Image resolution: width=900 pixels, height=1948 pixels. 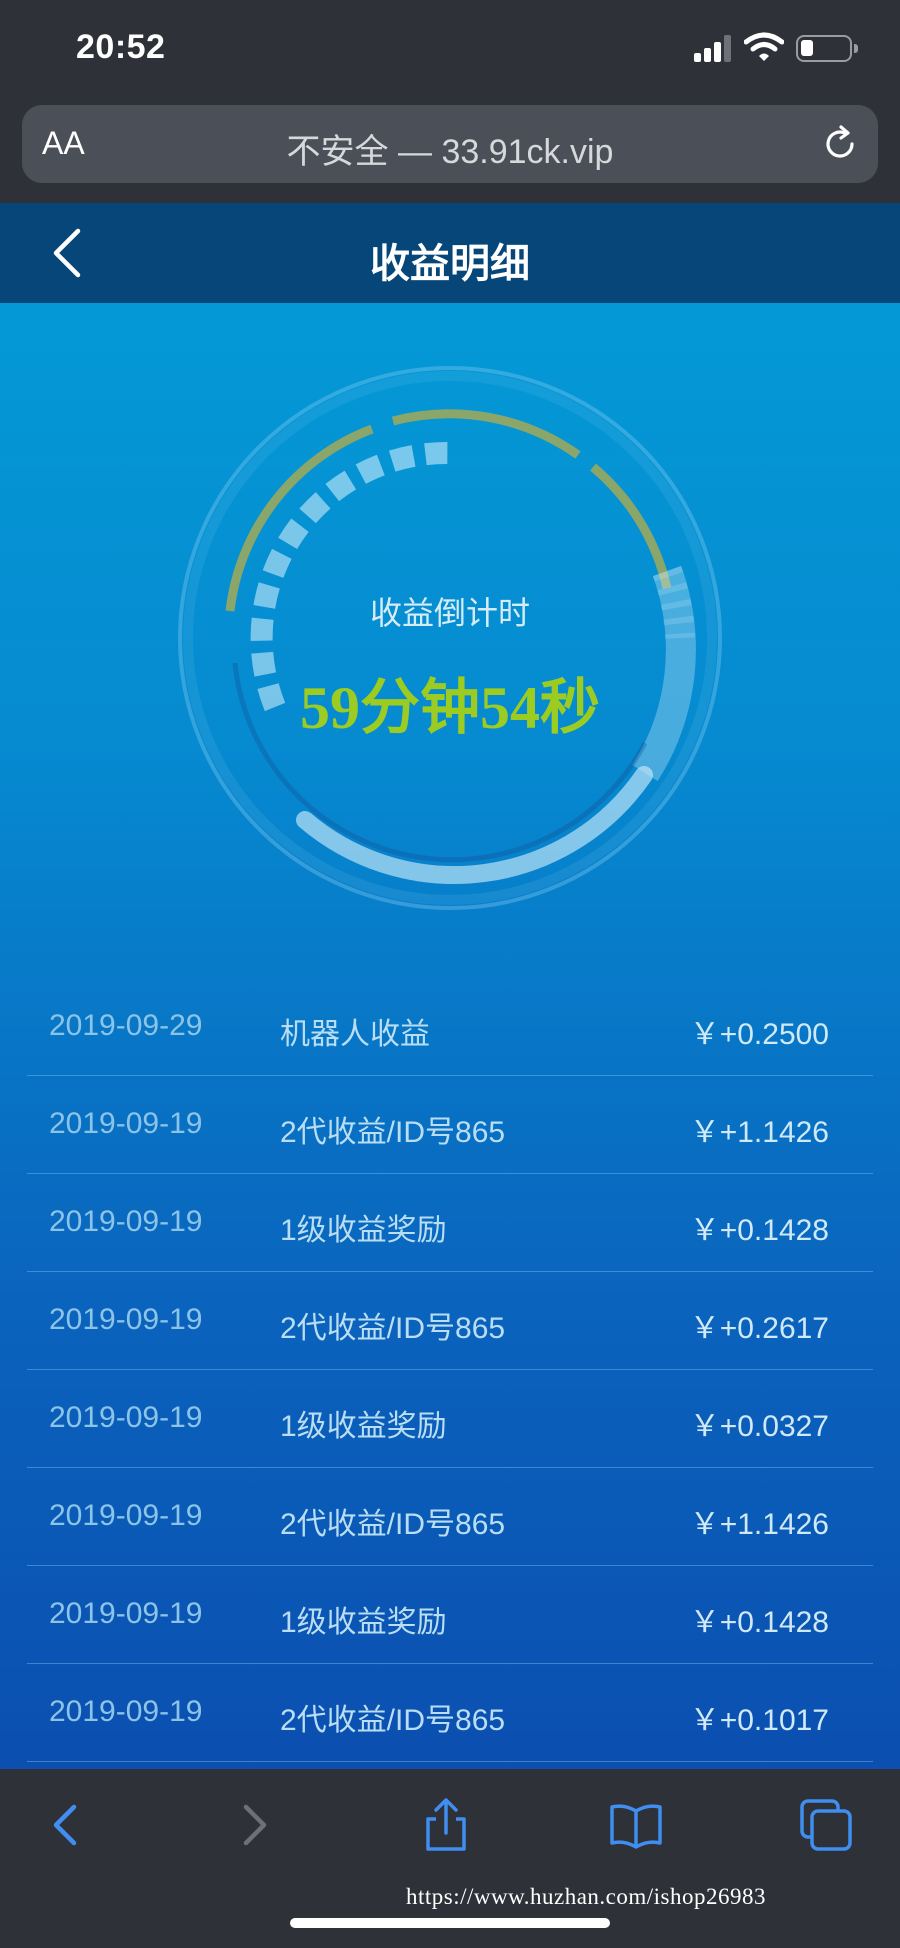 I want to click on back-arrow-icon, so click(x=66, y=1825).